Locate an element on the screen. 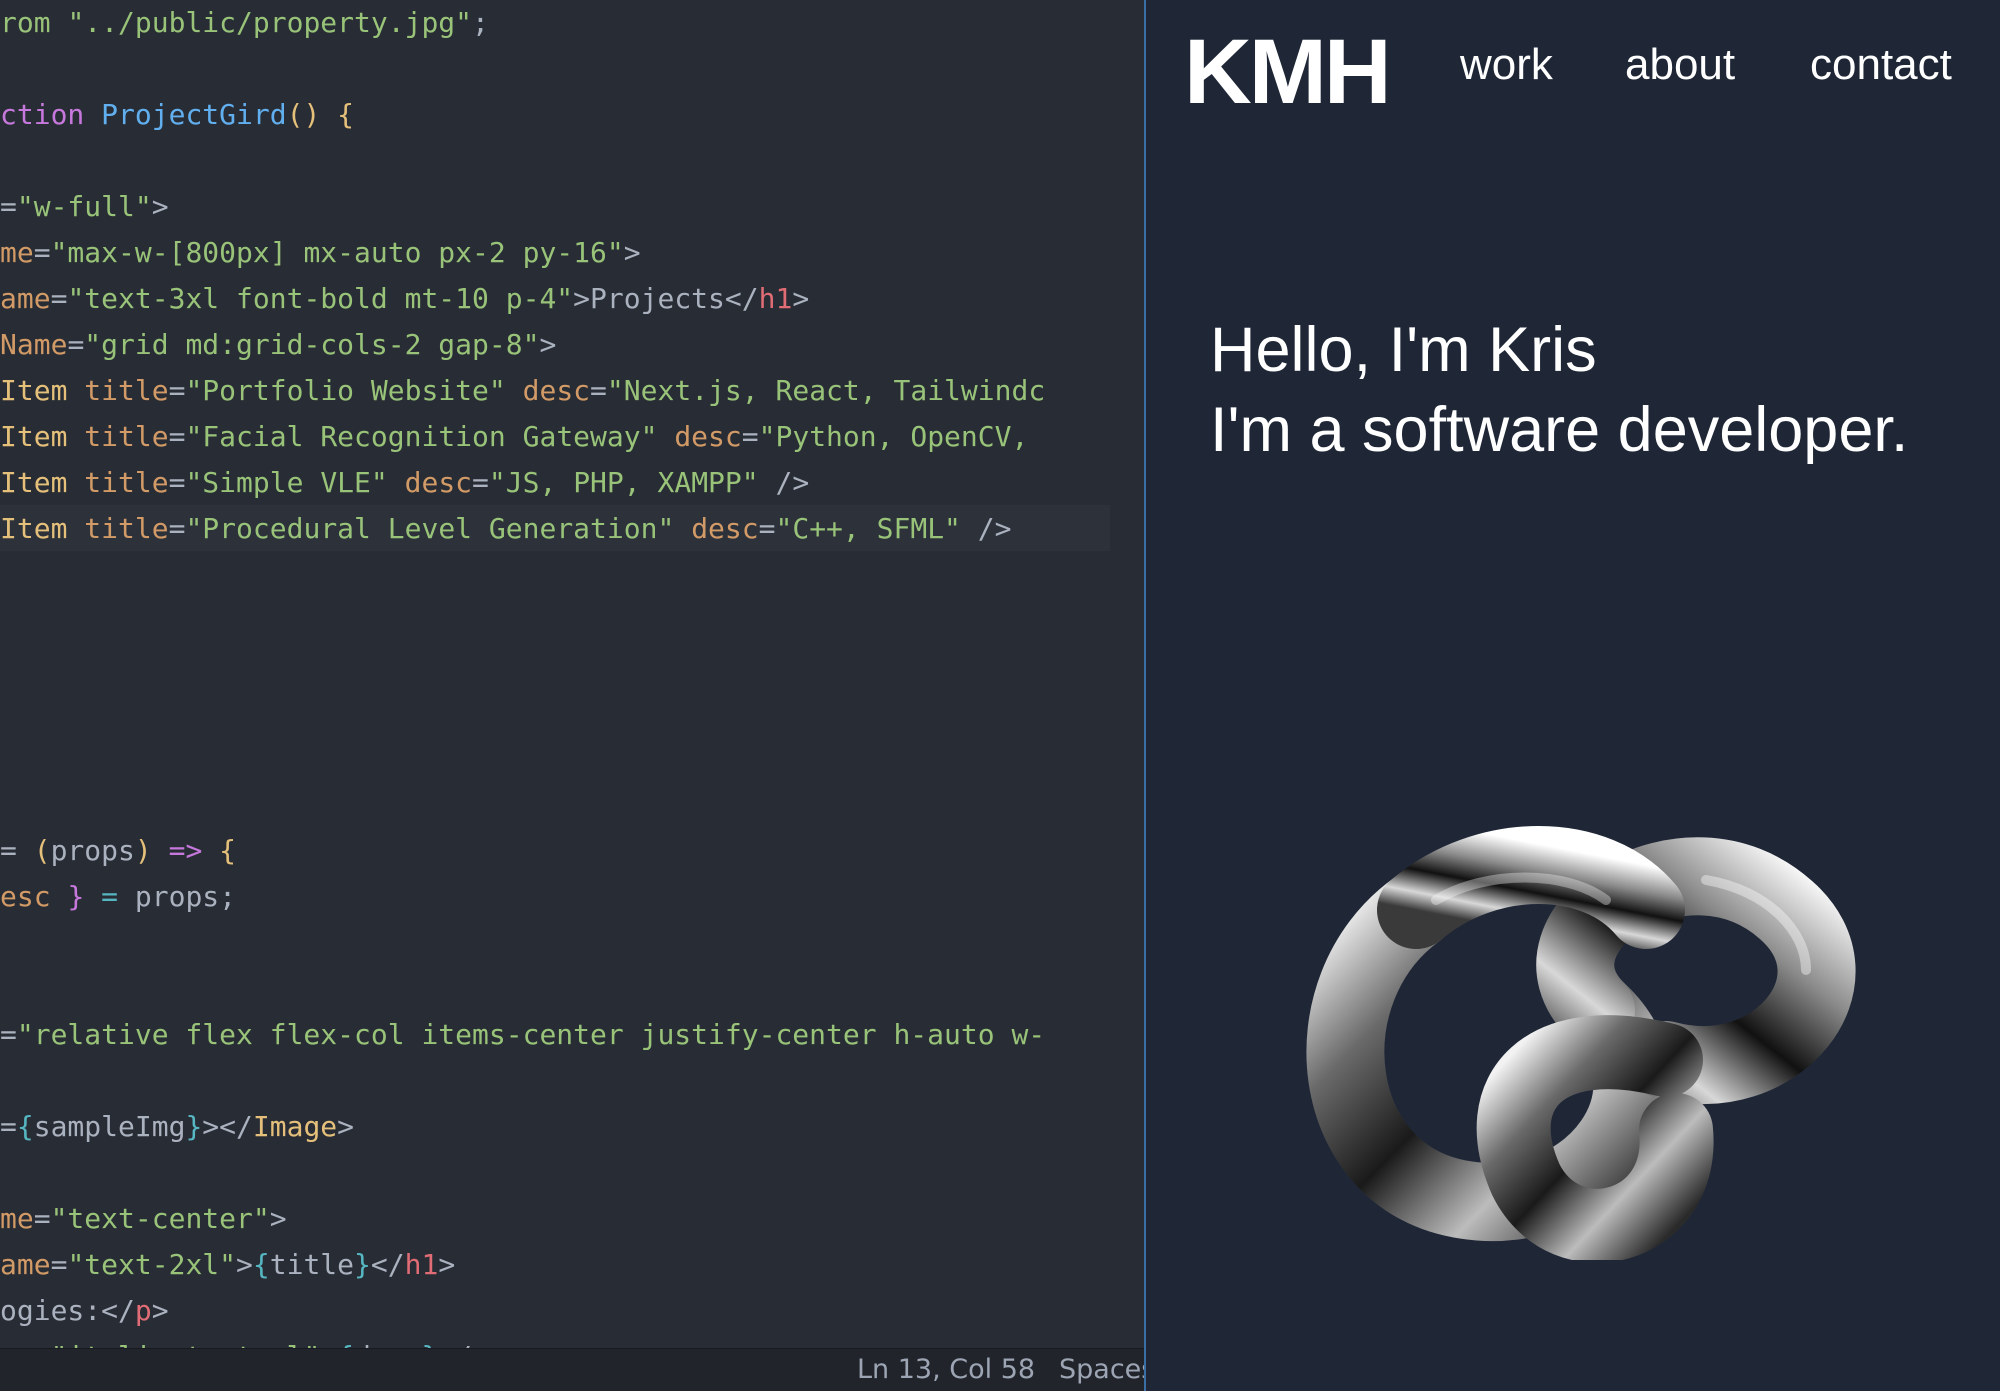 The width and height of the screenshot is (2000, 1391). code-token: ProjectGird is located at coordinates (194, 114).